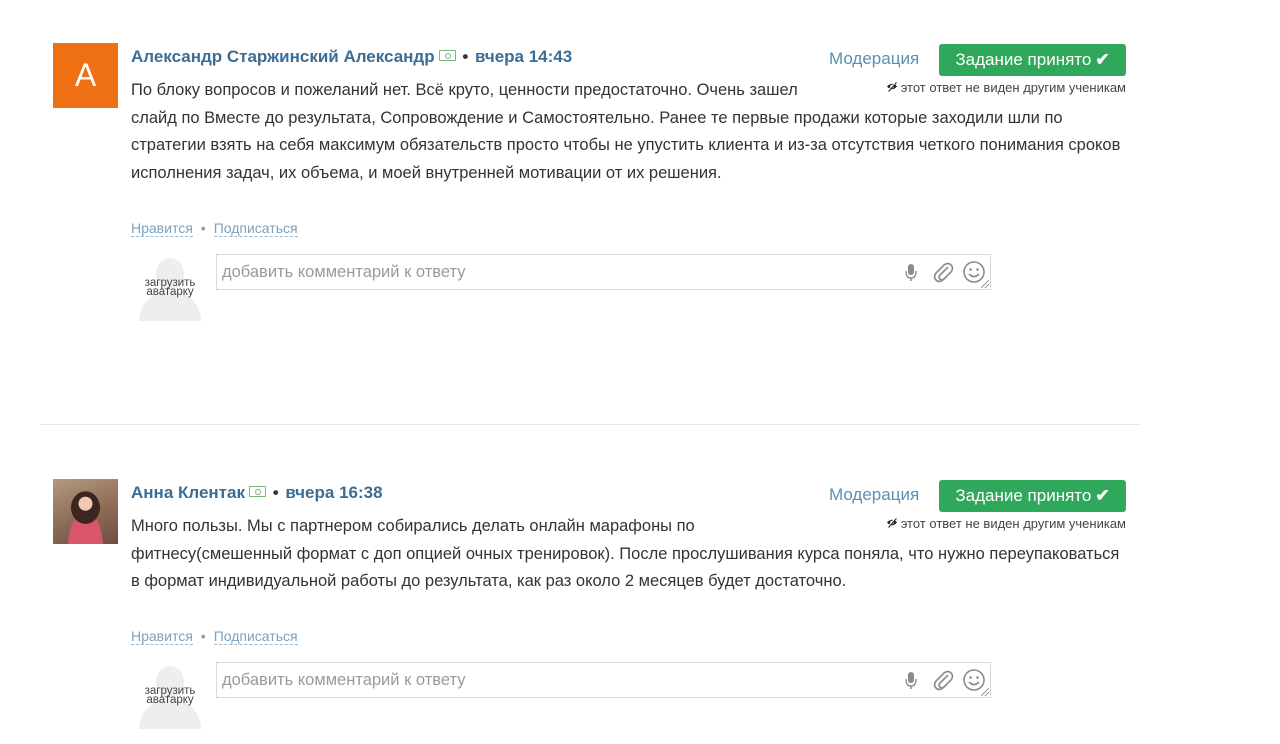  Describe the element at coordinates (523, 56) in the screenshot. I see `timestamp: вчера 14:43` at that location.